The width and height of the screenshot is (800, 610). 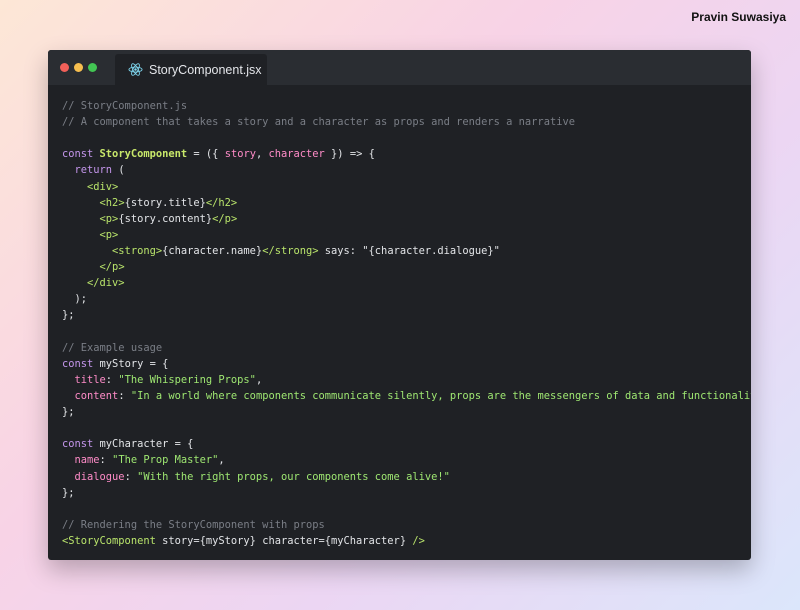 What do you see at coordinates (406, 283) in the screenshot?
I see `code-line: </div>` at bounding box center [406, 283].